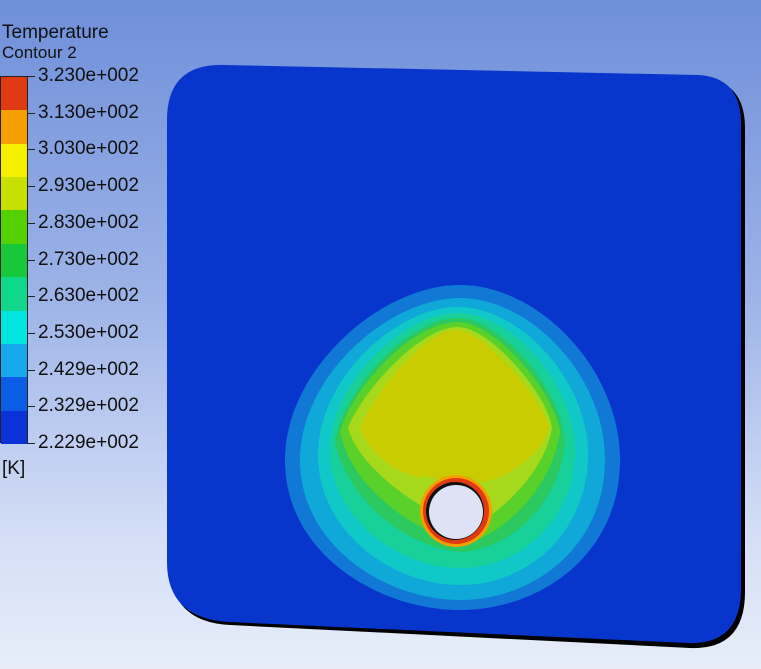 This screenshot has height=669, width=761. I want to click on legend-tick-label: 2.930e+002, so click(88, 186).